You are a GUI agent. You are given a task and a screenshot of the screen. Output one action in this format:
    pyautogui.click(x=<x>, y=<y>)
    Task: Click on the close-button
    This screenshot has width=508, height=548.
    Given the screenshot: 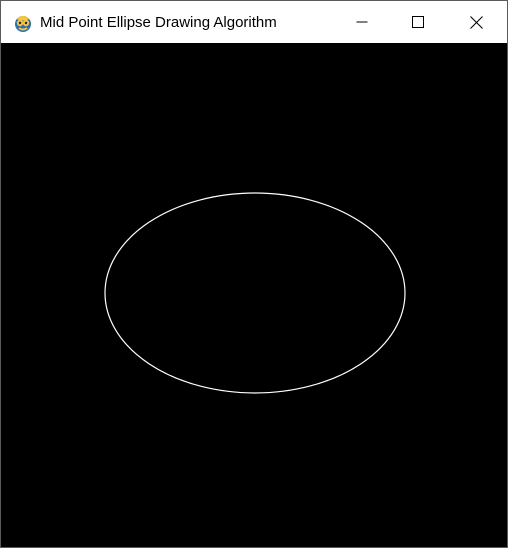 What is the action you would take?
    pyautogui.click(x=476, y=22)
    